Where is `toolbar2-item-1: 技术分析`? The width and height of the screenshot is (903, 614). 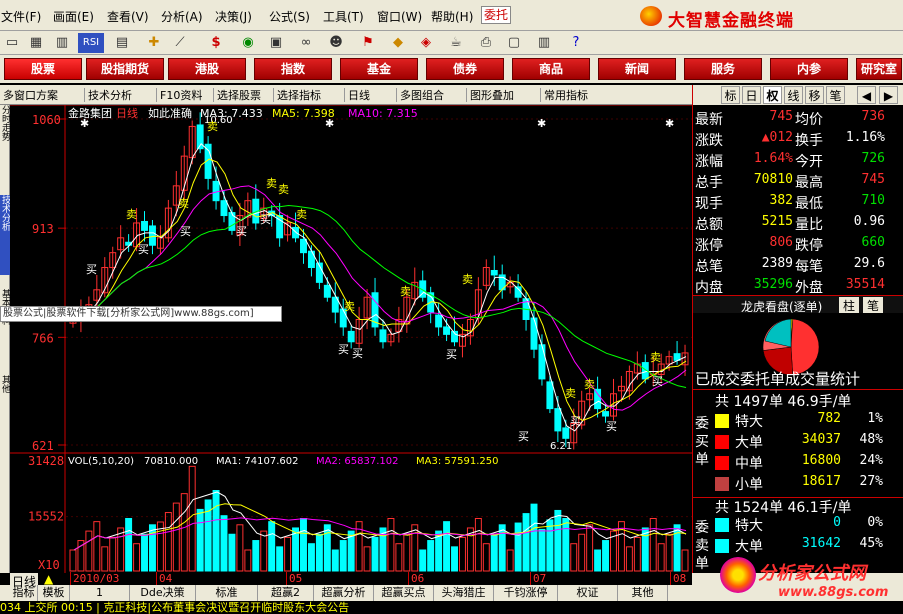
toolbar2-item-1: 技术分析 is located at coordinates (110, 95).